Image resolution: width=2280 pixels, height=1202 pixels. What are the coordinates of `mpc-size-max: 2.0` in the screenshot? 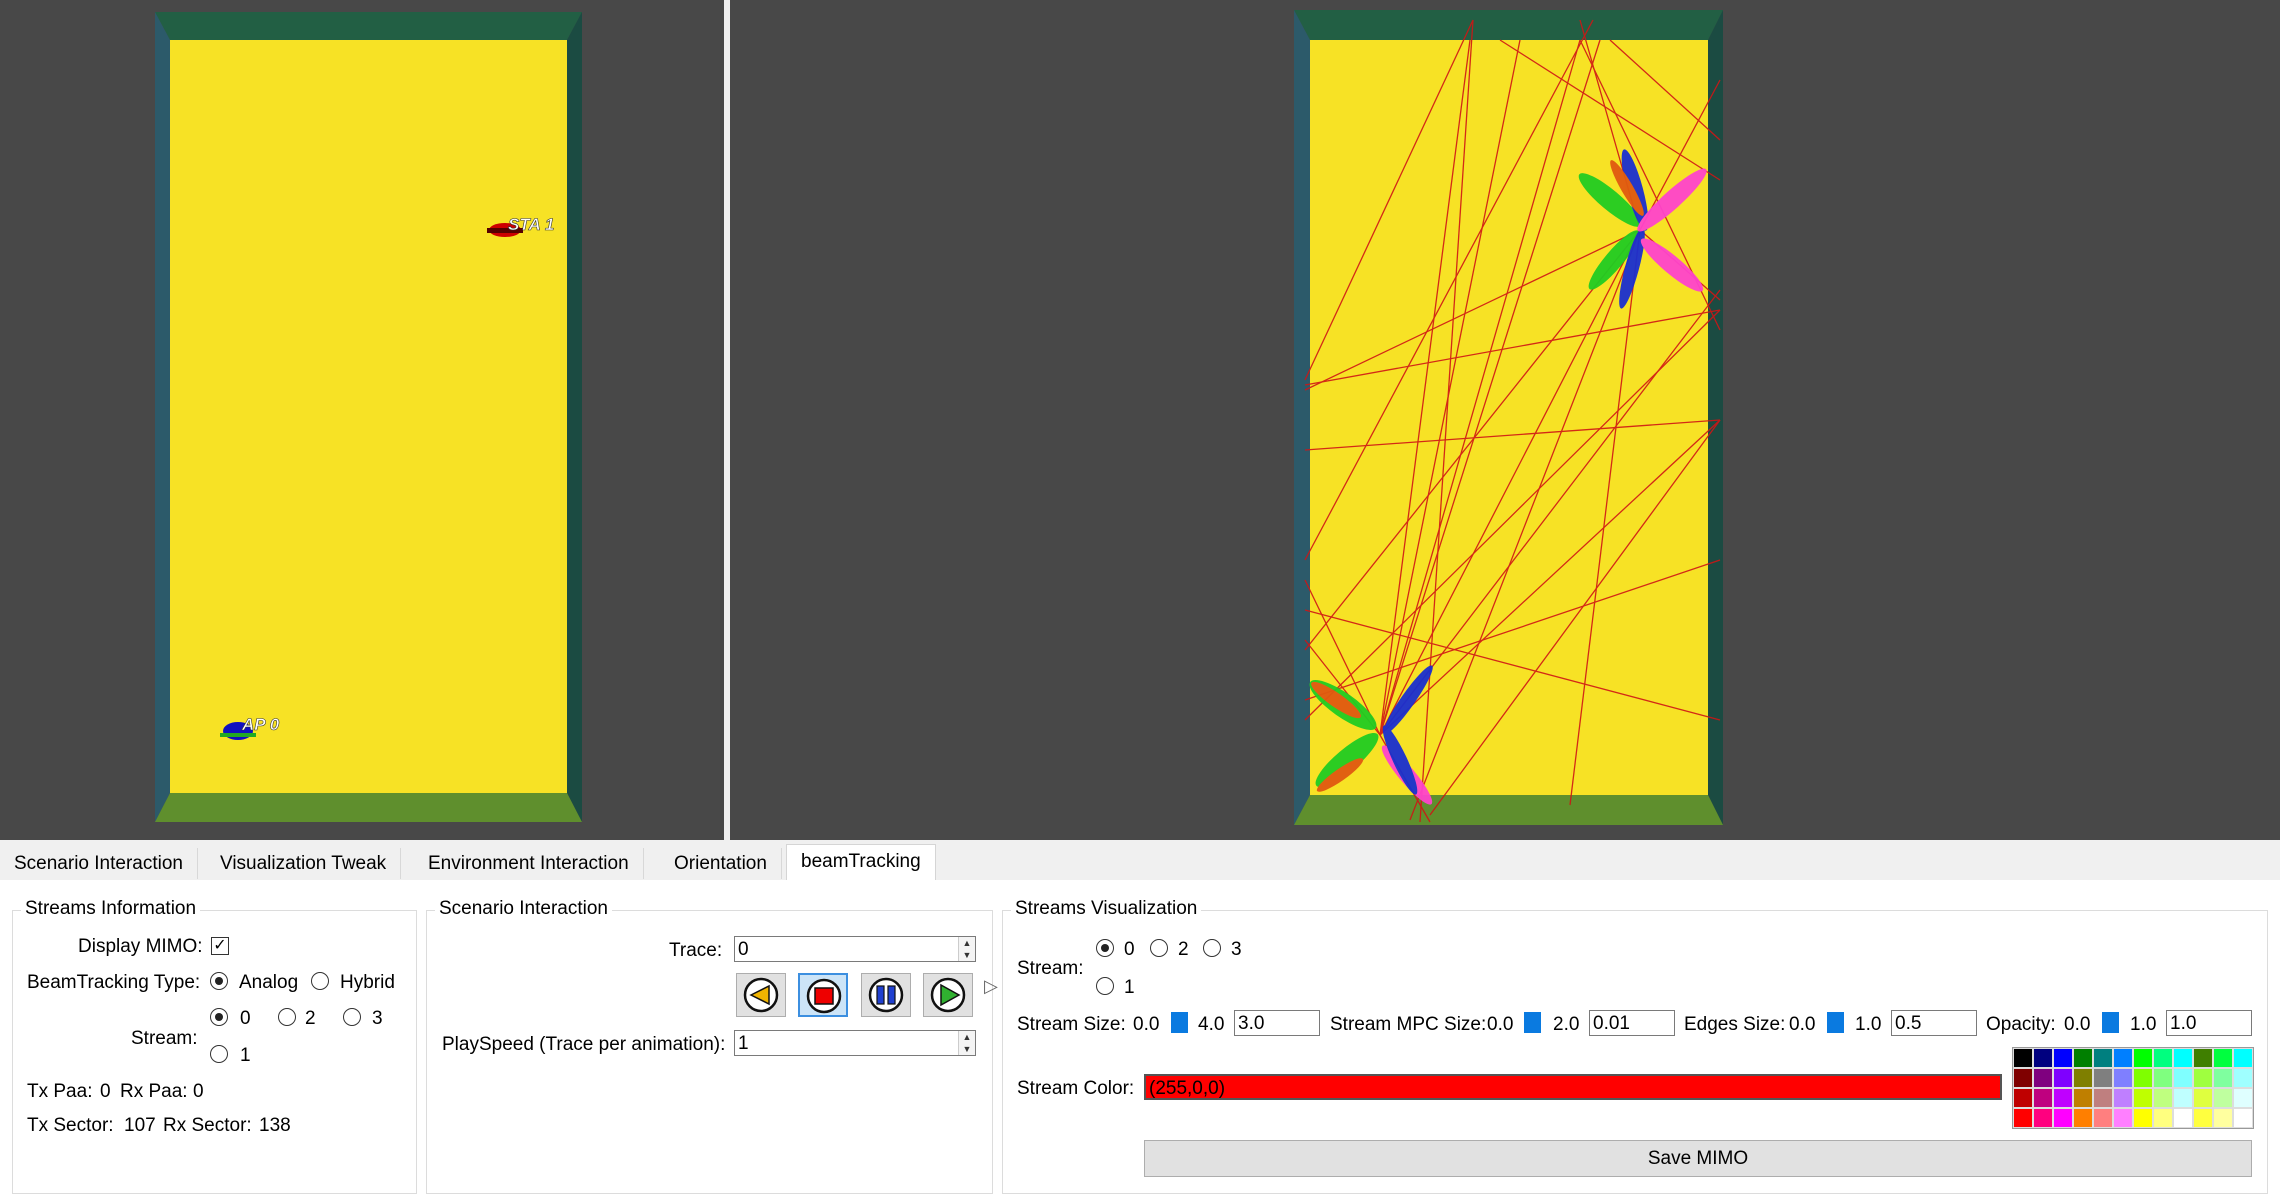 It's located at (1566, 1024).